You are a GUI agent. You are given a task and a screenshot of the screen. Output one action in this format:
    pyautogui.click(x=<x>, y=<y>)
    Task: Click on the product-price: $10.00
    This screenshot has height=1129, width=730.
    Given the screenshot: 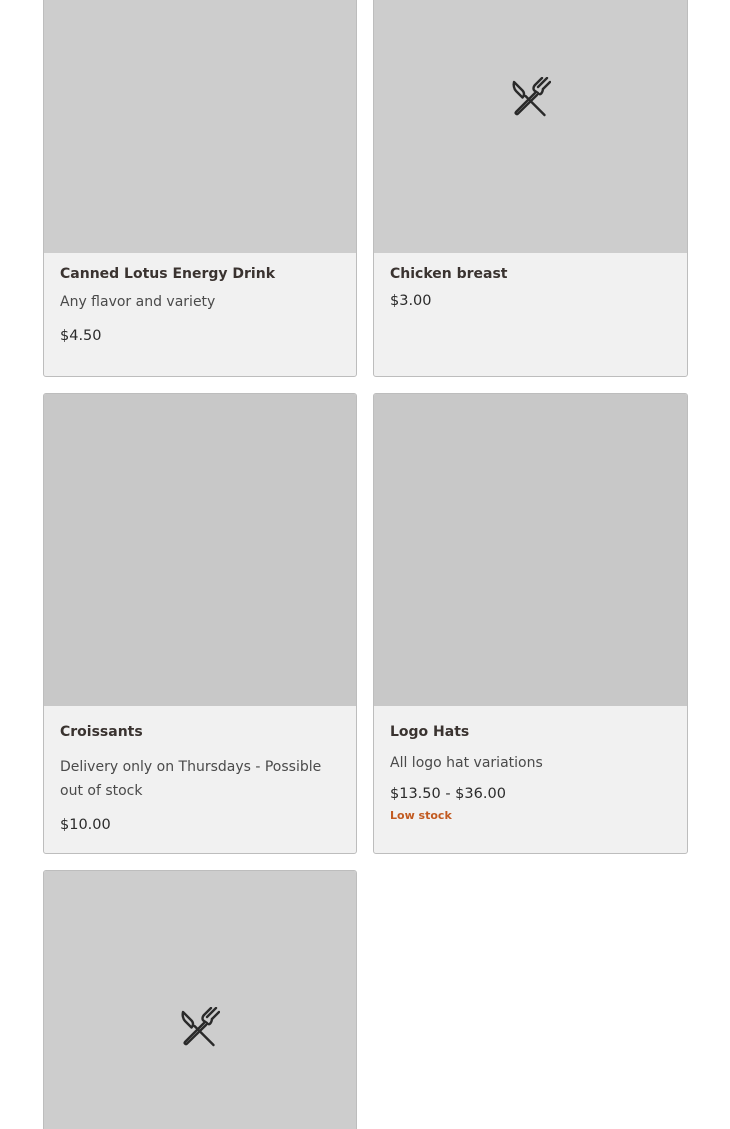 What is the action you would take?
    pyautogui.click(x=85, y=825)
    